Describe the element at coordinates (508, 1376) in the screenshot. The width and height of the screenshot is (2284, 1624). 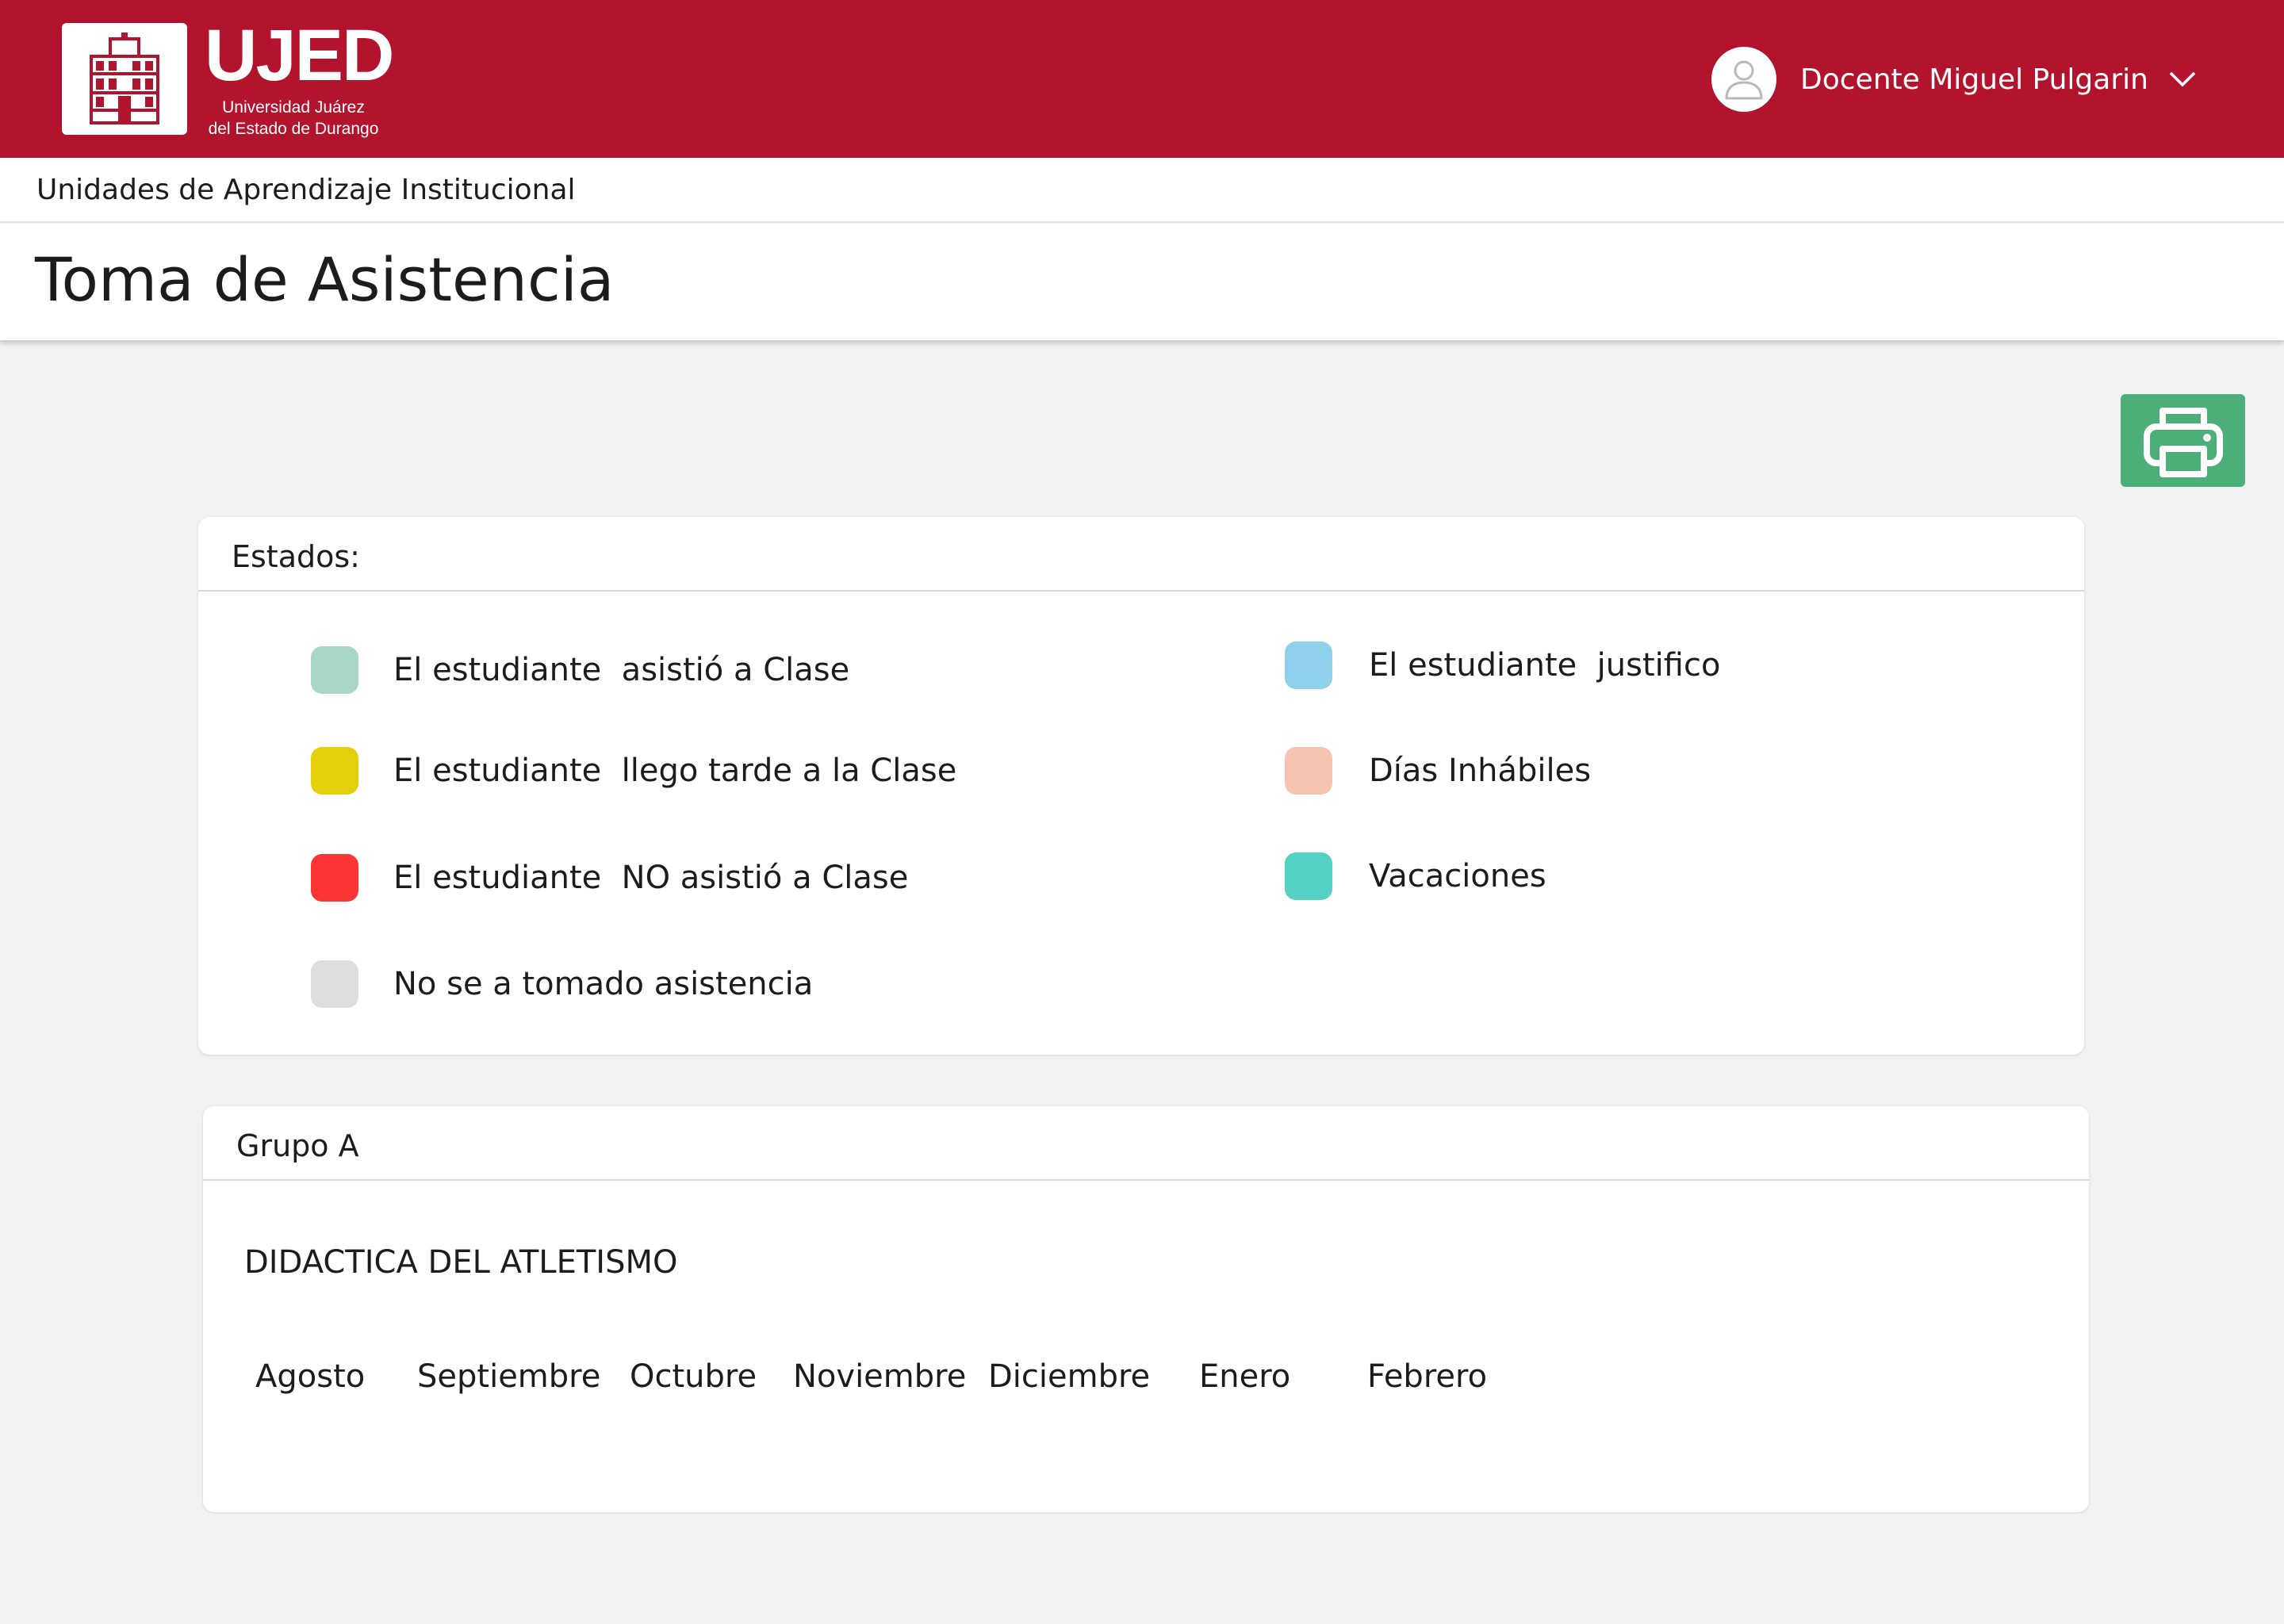
I see `month-tab-septiembre: Septiembre` at that location.